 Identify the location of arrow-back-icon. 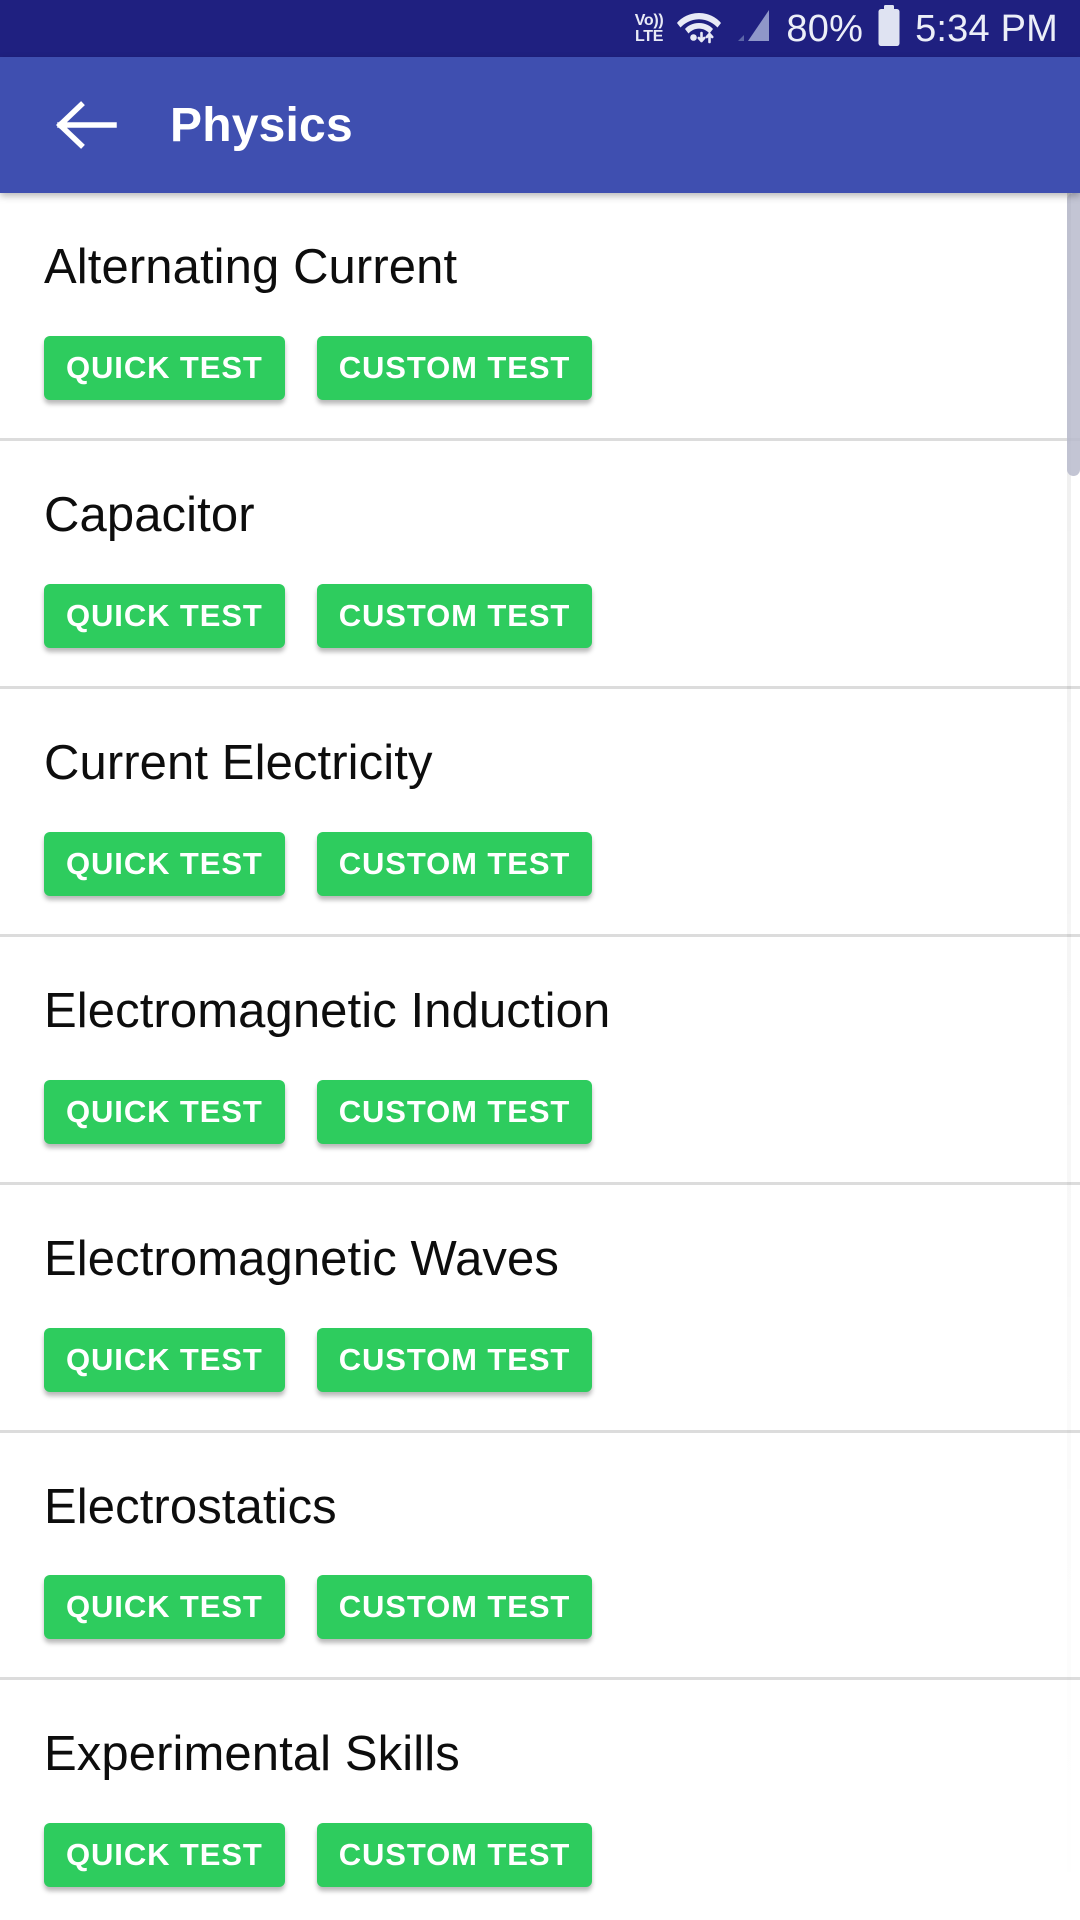
(87, 125).